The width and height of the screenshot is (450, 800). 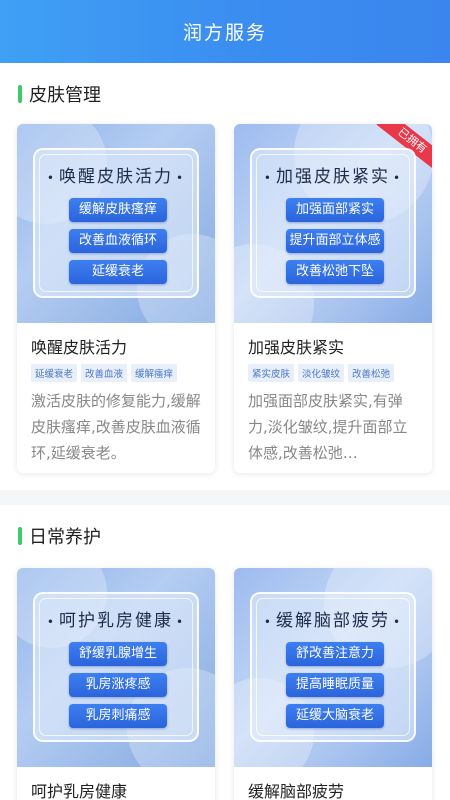 What do you see at coordinates (116, 177) in the screenshot?
I see `poster-title: • 唤醒皮肤活力 •` at bounding box center [116, 177].